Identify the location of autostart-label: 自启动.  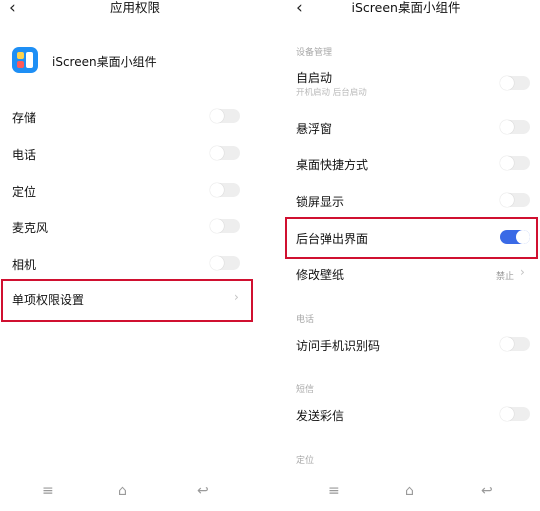
(314, 78).